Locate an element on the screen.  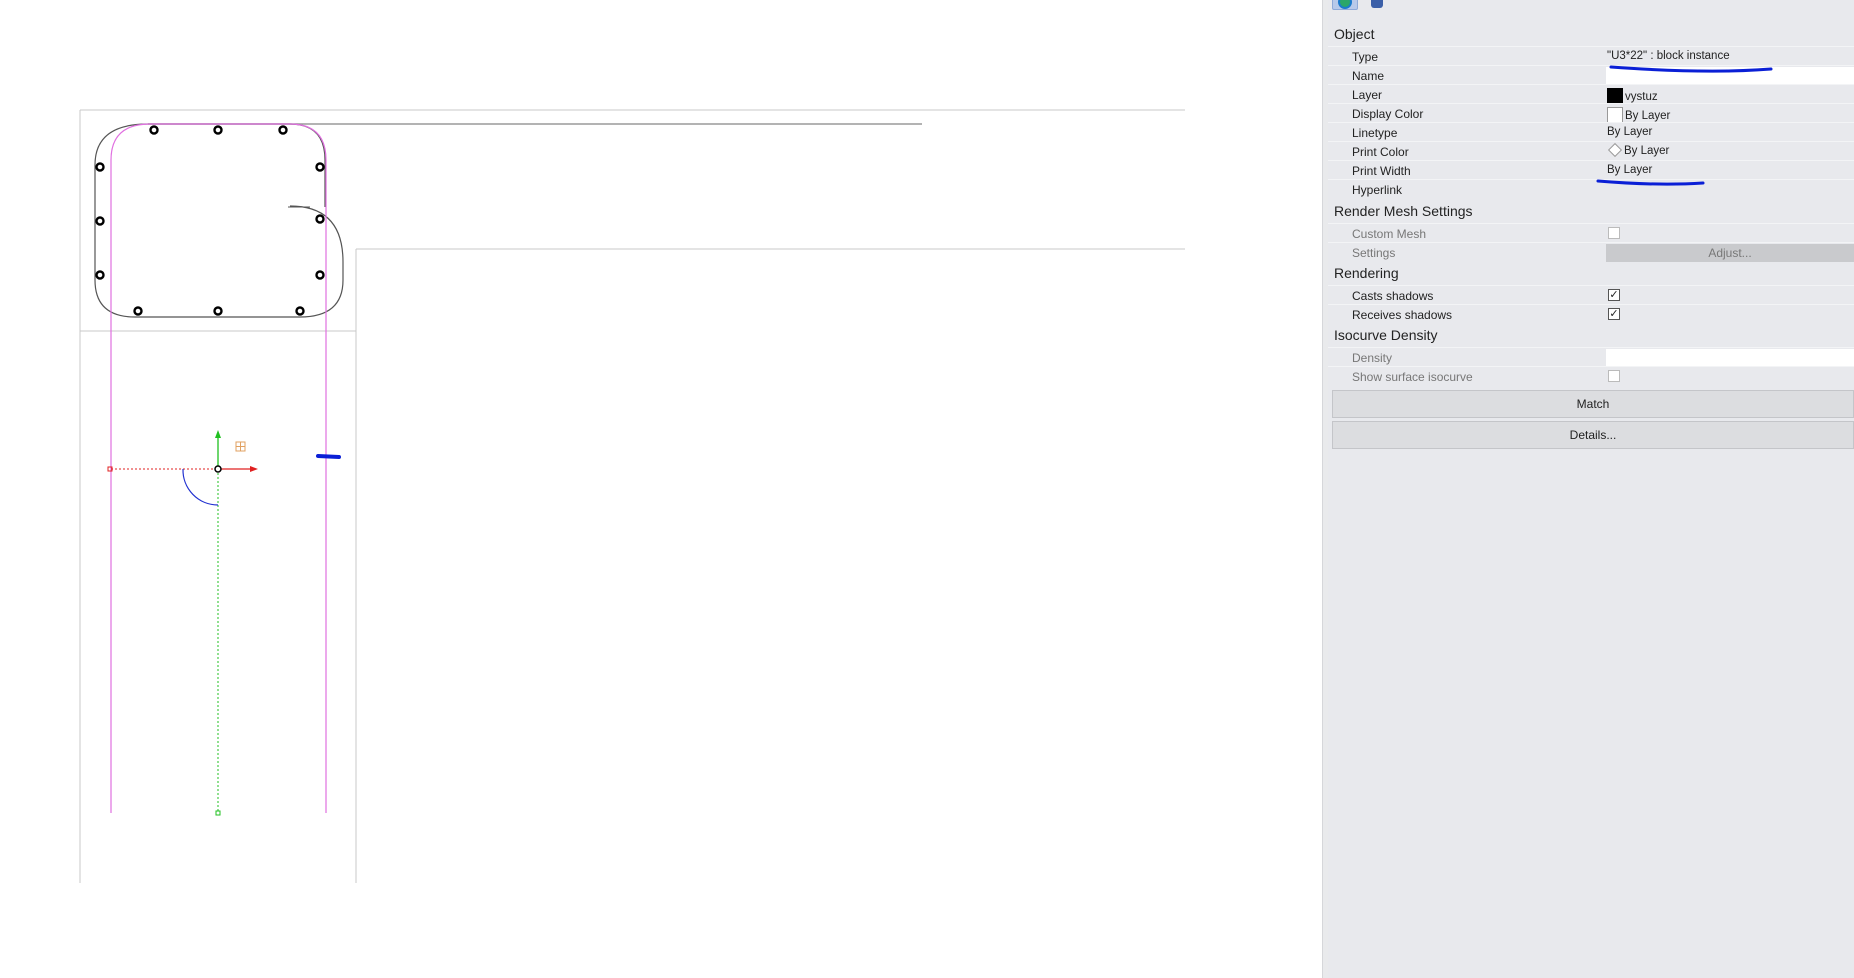
row-density: Density is located at coordinates (1591, 356).